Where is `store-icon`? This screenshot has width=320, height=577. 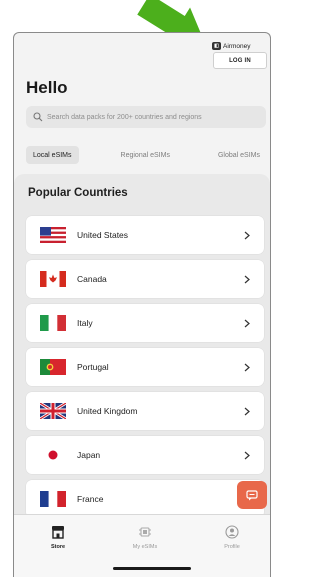
store-icon is located at coordinates (58, 532).